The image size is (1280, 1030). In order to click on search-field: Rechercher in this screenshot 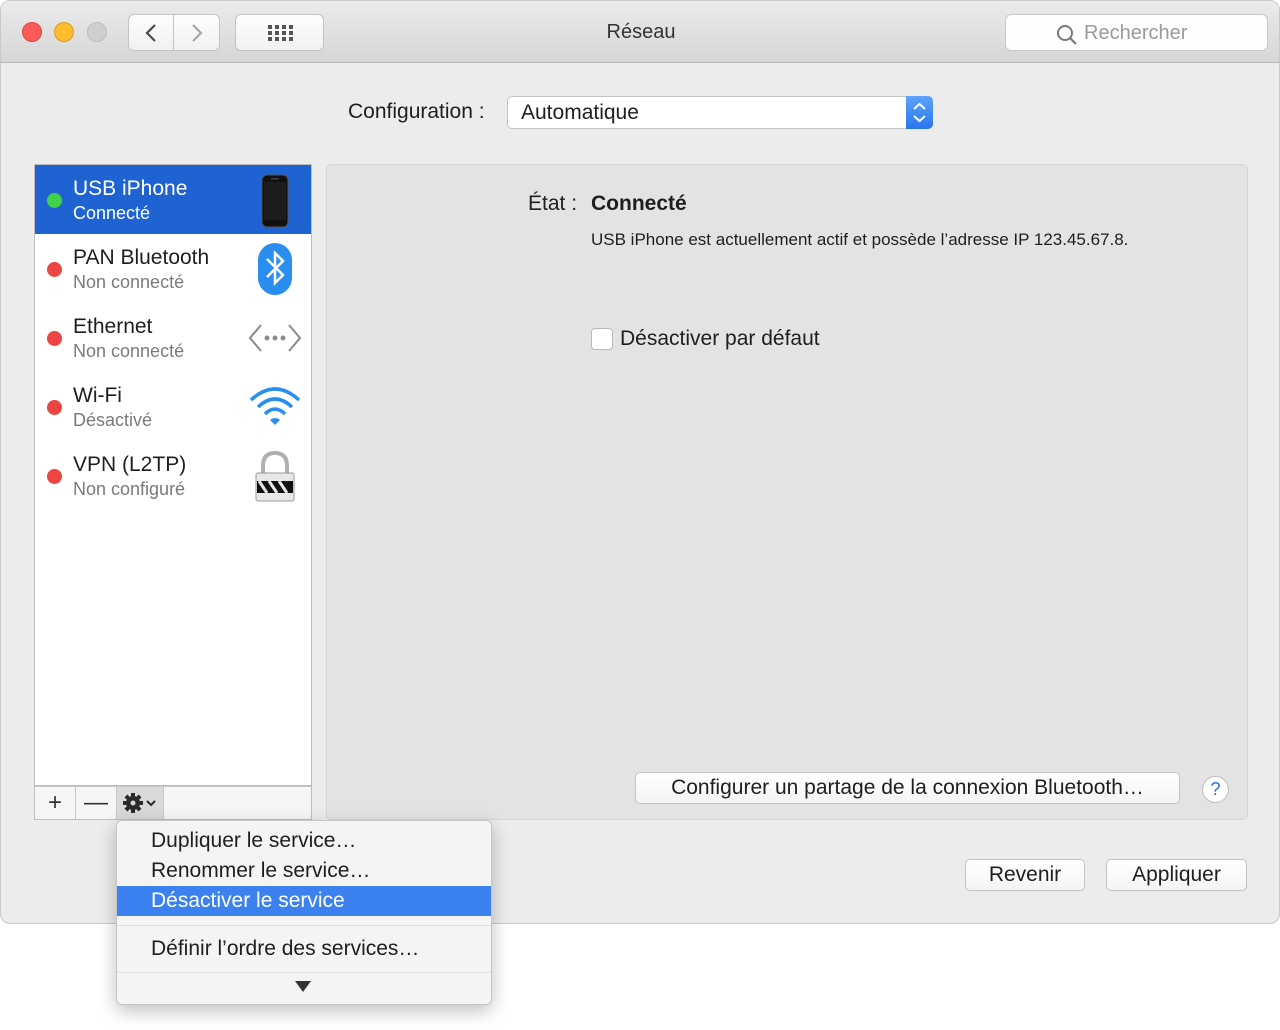, I will do `click(1136, 32)`.